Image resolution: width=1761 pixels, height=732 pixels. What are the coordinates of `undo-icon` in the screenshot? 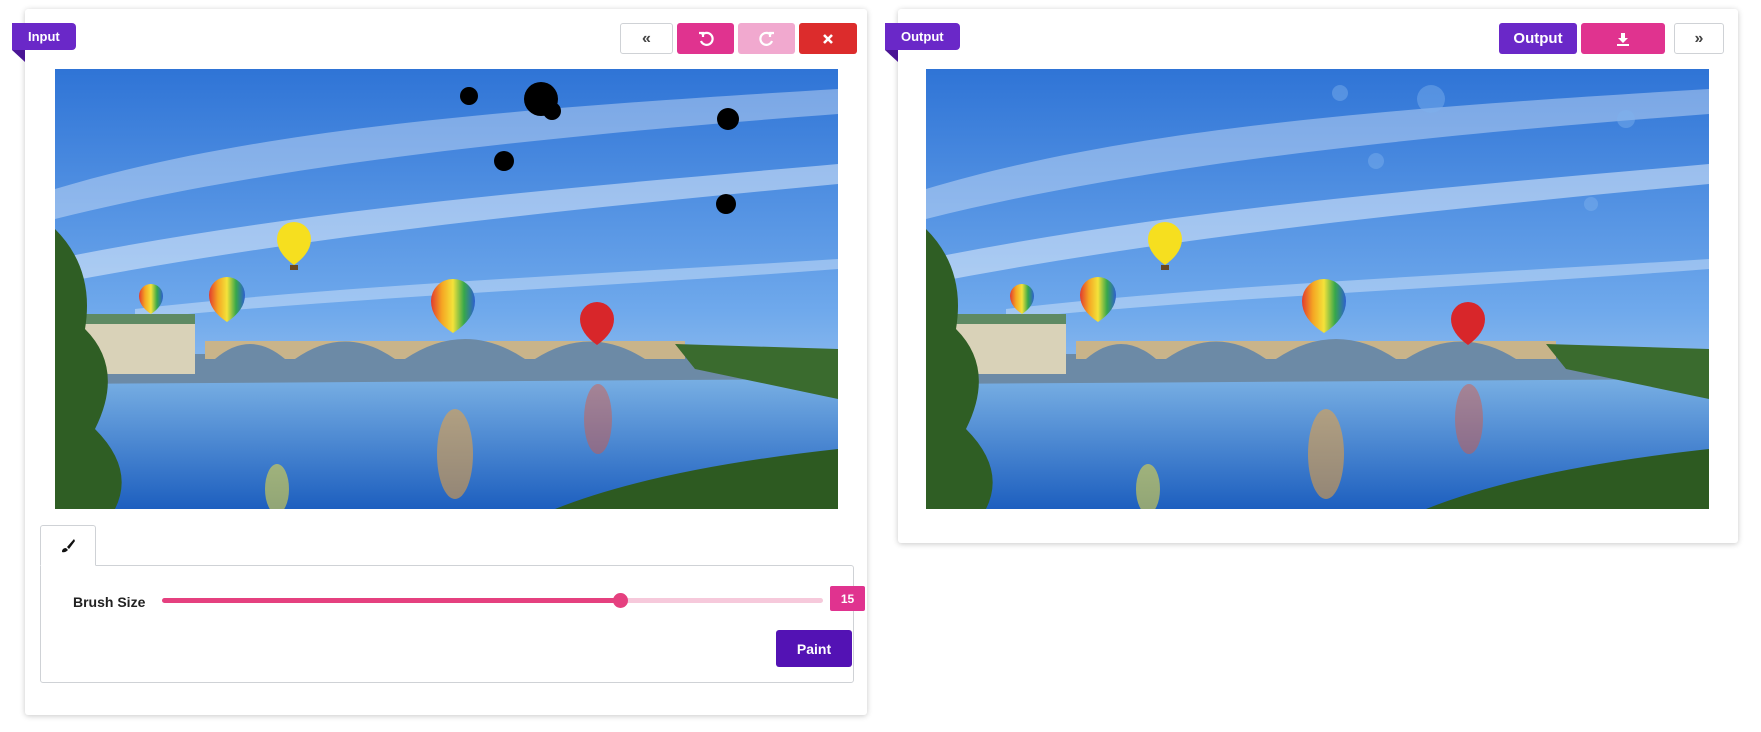 It's located at (706, 38).